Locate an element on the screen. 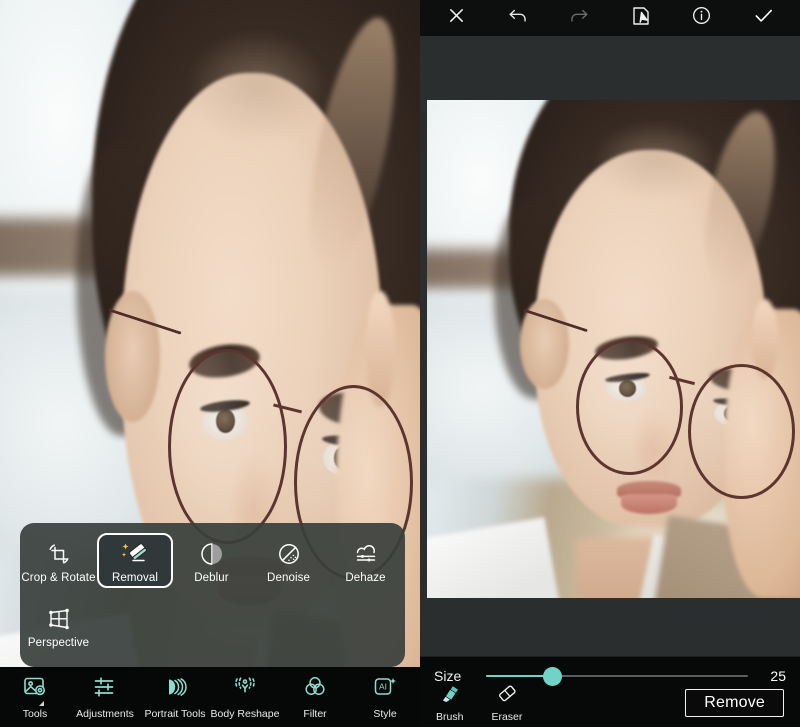 This screenshot has height=727, width=800. nav-active-caret is located at coordinates (42, 703).